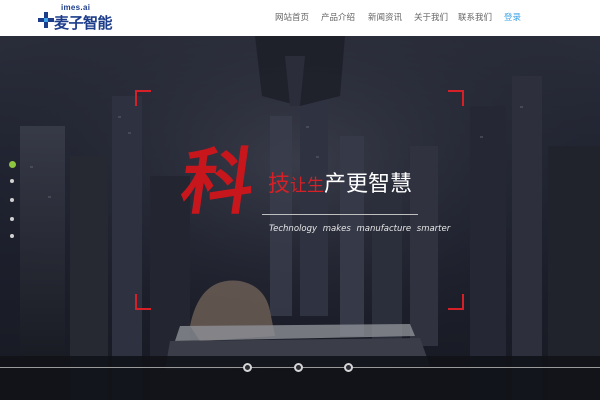 The image size is (600, 400). I want to click on hero-subline: Technology makes manufacture smarter, so click(360, 229).